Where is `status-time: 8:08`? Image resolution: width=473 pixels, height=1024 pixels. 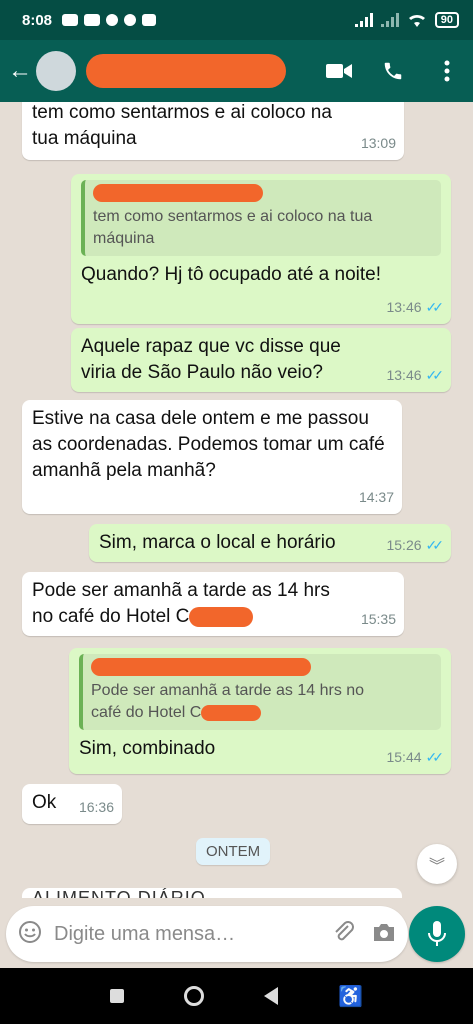 status-time: 8:08 is located at coordinates (37, 20).